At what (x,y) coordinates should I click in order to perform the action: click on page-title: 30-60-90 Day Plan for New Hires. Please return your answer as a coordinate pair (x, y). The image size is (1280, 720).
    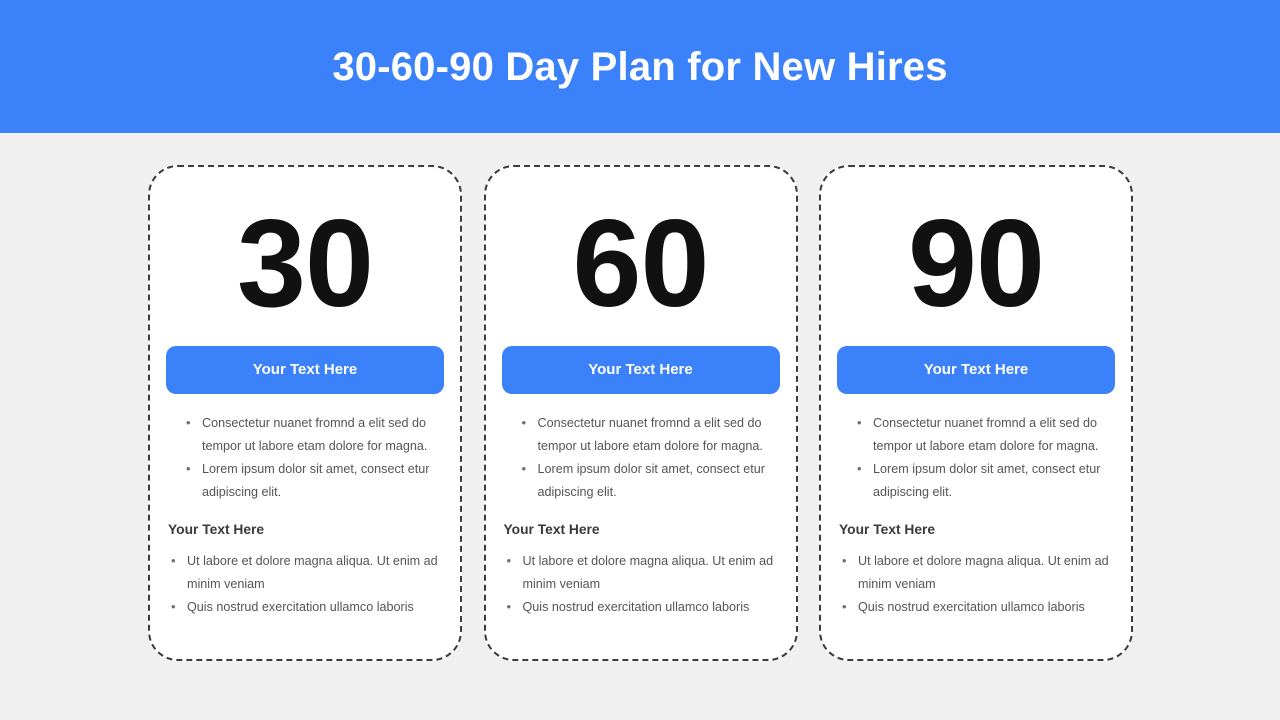
    Looking at the image, I should click on (640, 66).